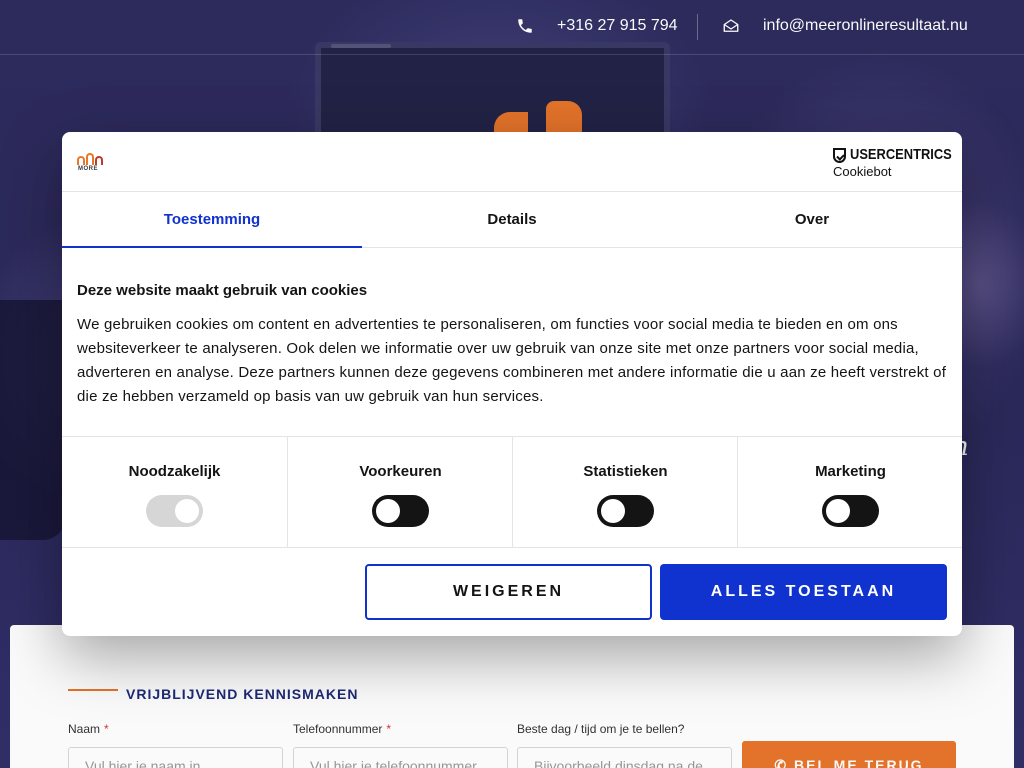 The image size is (1024, 768). Describe the element at coordinates (624, 492) in the screenshot. I see `pref-statistics: Statistieken` at that location.